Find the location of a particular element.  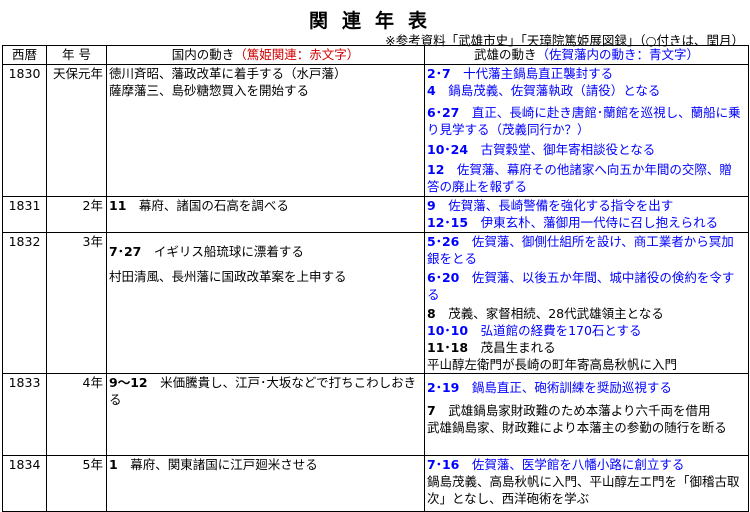

year-cell: 1832 is located at coordinates (24, 303).